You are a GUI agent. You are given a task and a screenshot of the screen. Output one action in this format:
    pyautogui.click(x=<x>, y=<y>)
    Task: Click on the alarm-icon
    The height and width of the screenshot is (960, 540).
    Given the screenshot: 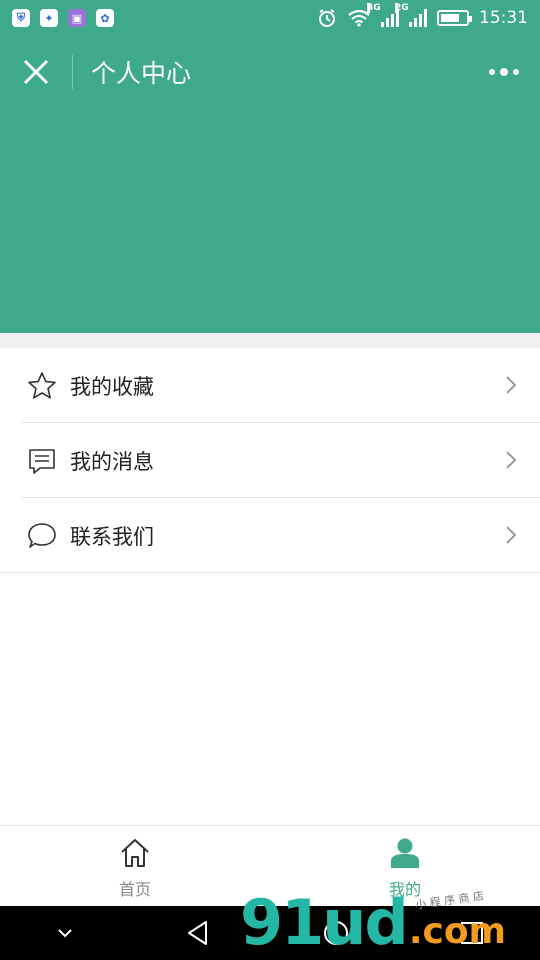 What is the action you would take?
    pyautogui.click(x=327, y=18)
    